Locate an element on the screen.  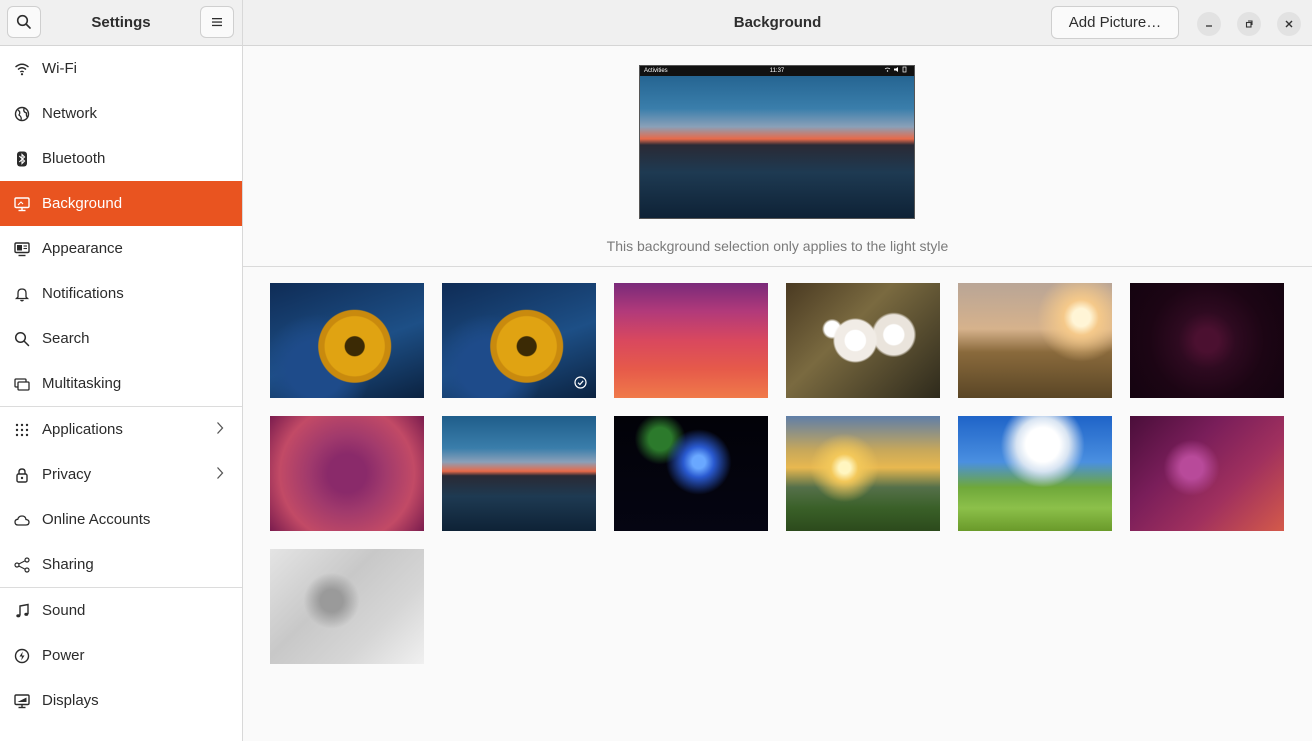
sidebar-item-label: Displays is located at coordinates (70, 700).